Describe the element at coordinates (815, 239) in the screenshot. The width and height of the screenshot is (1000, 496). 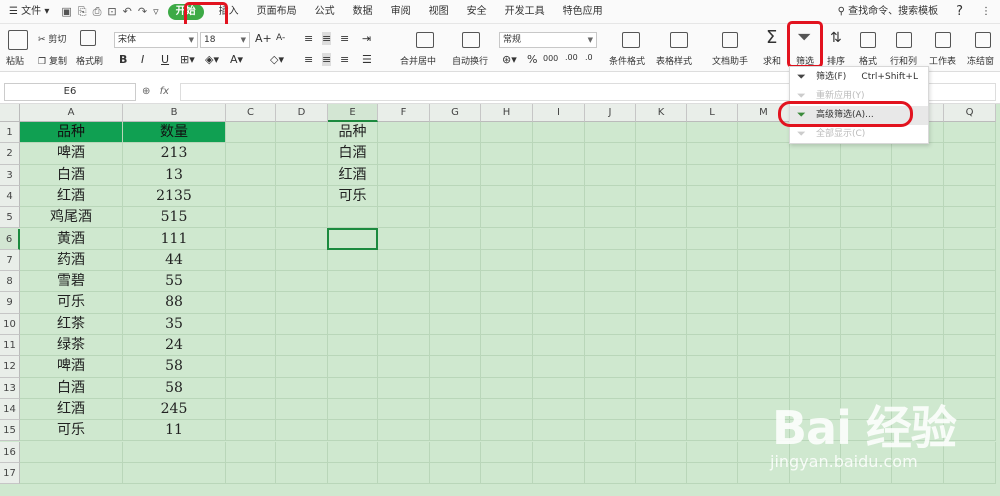
I see `cell-n6` at that location.